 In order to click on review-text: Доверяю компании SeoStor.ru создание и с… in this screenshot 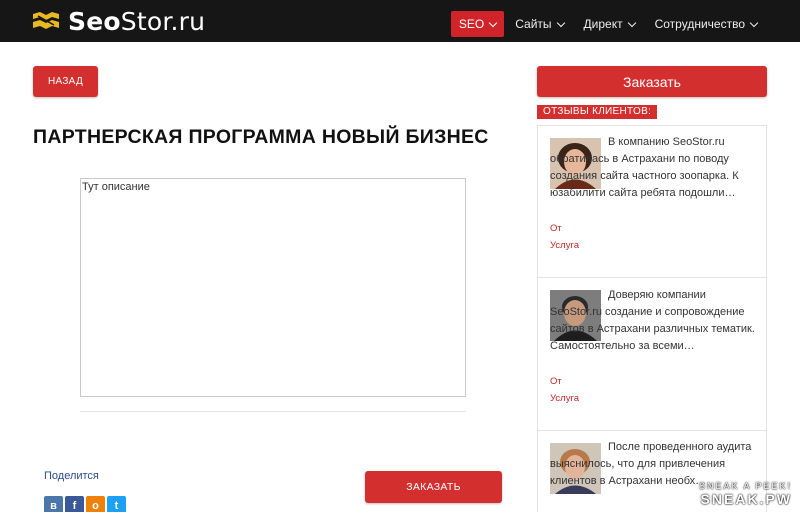, I will do `click(652, 320)`.